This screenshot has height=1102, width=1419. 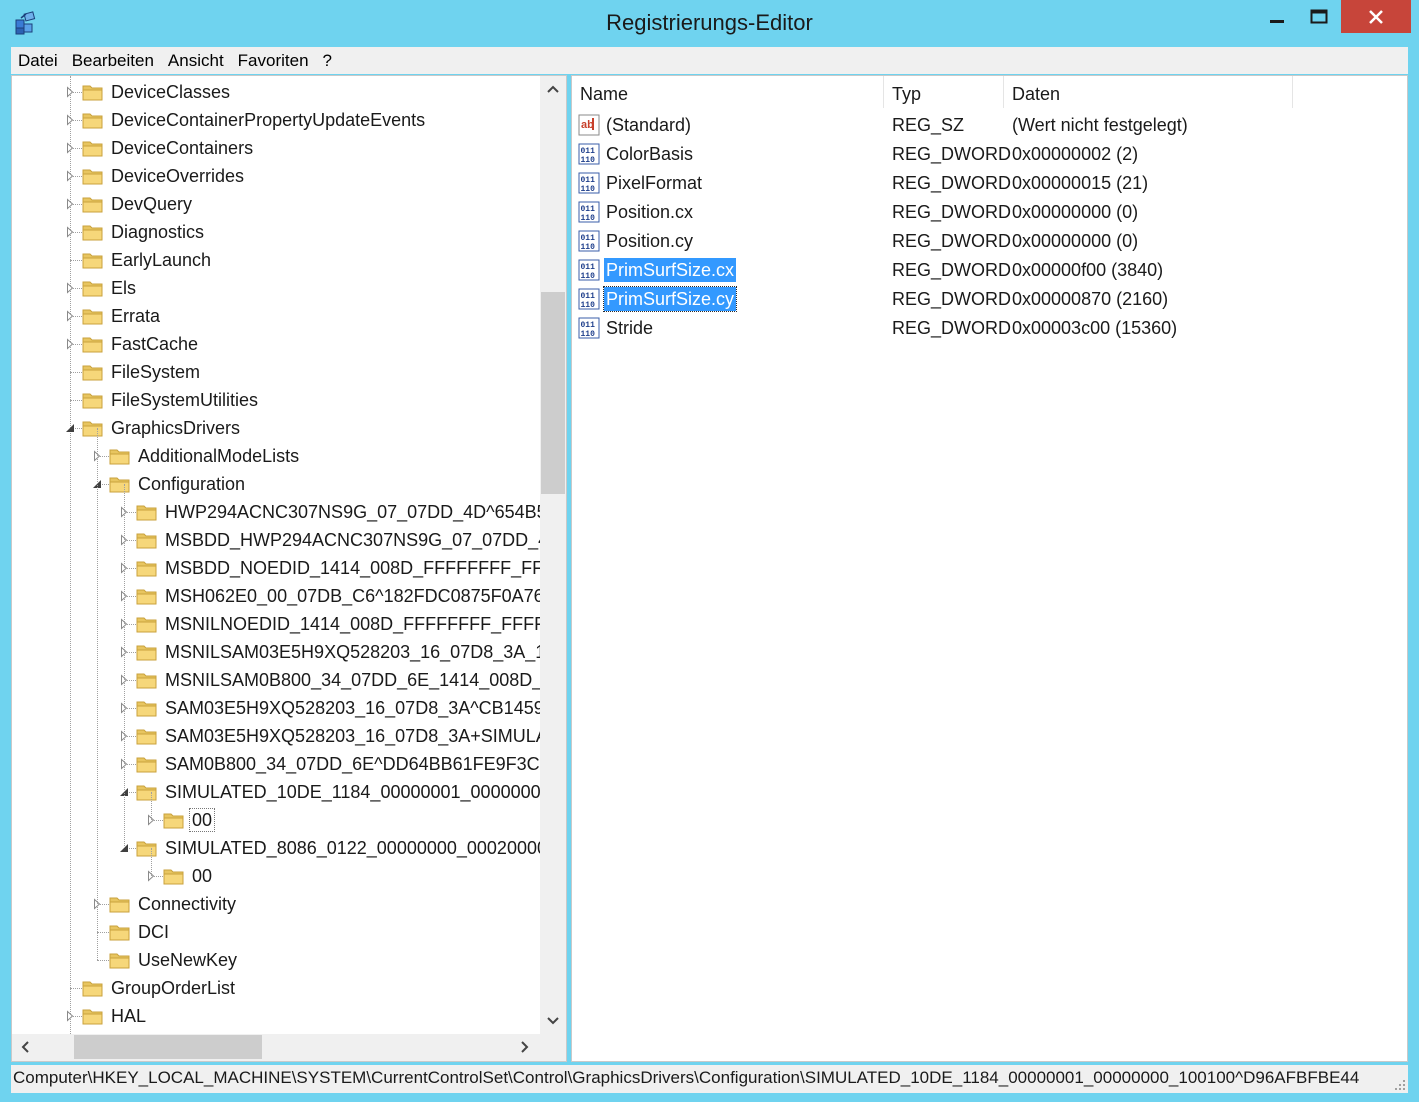 I want to click on tree-item-label: 00, so click(x=202, y=876).